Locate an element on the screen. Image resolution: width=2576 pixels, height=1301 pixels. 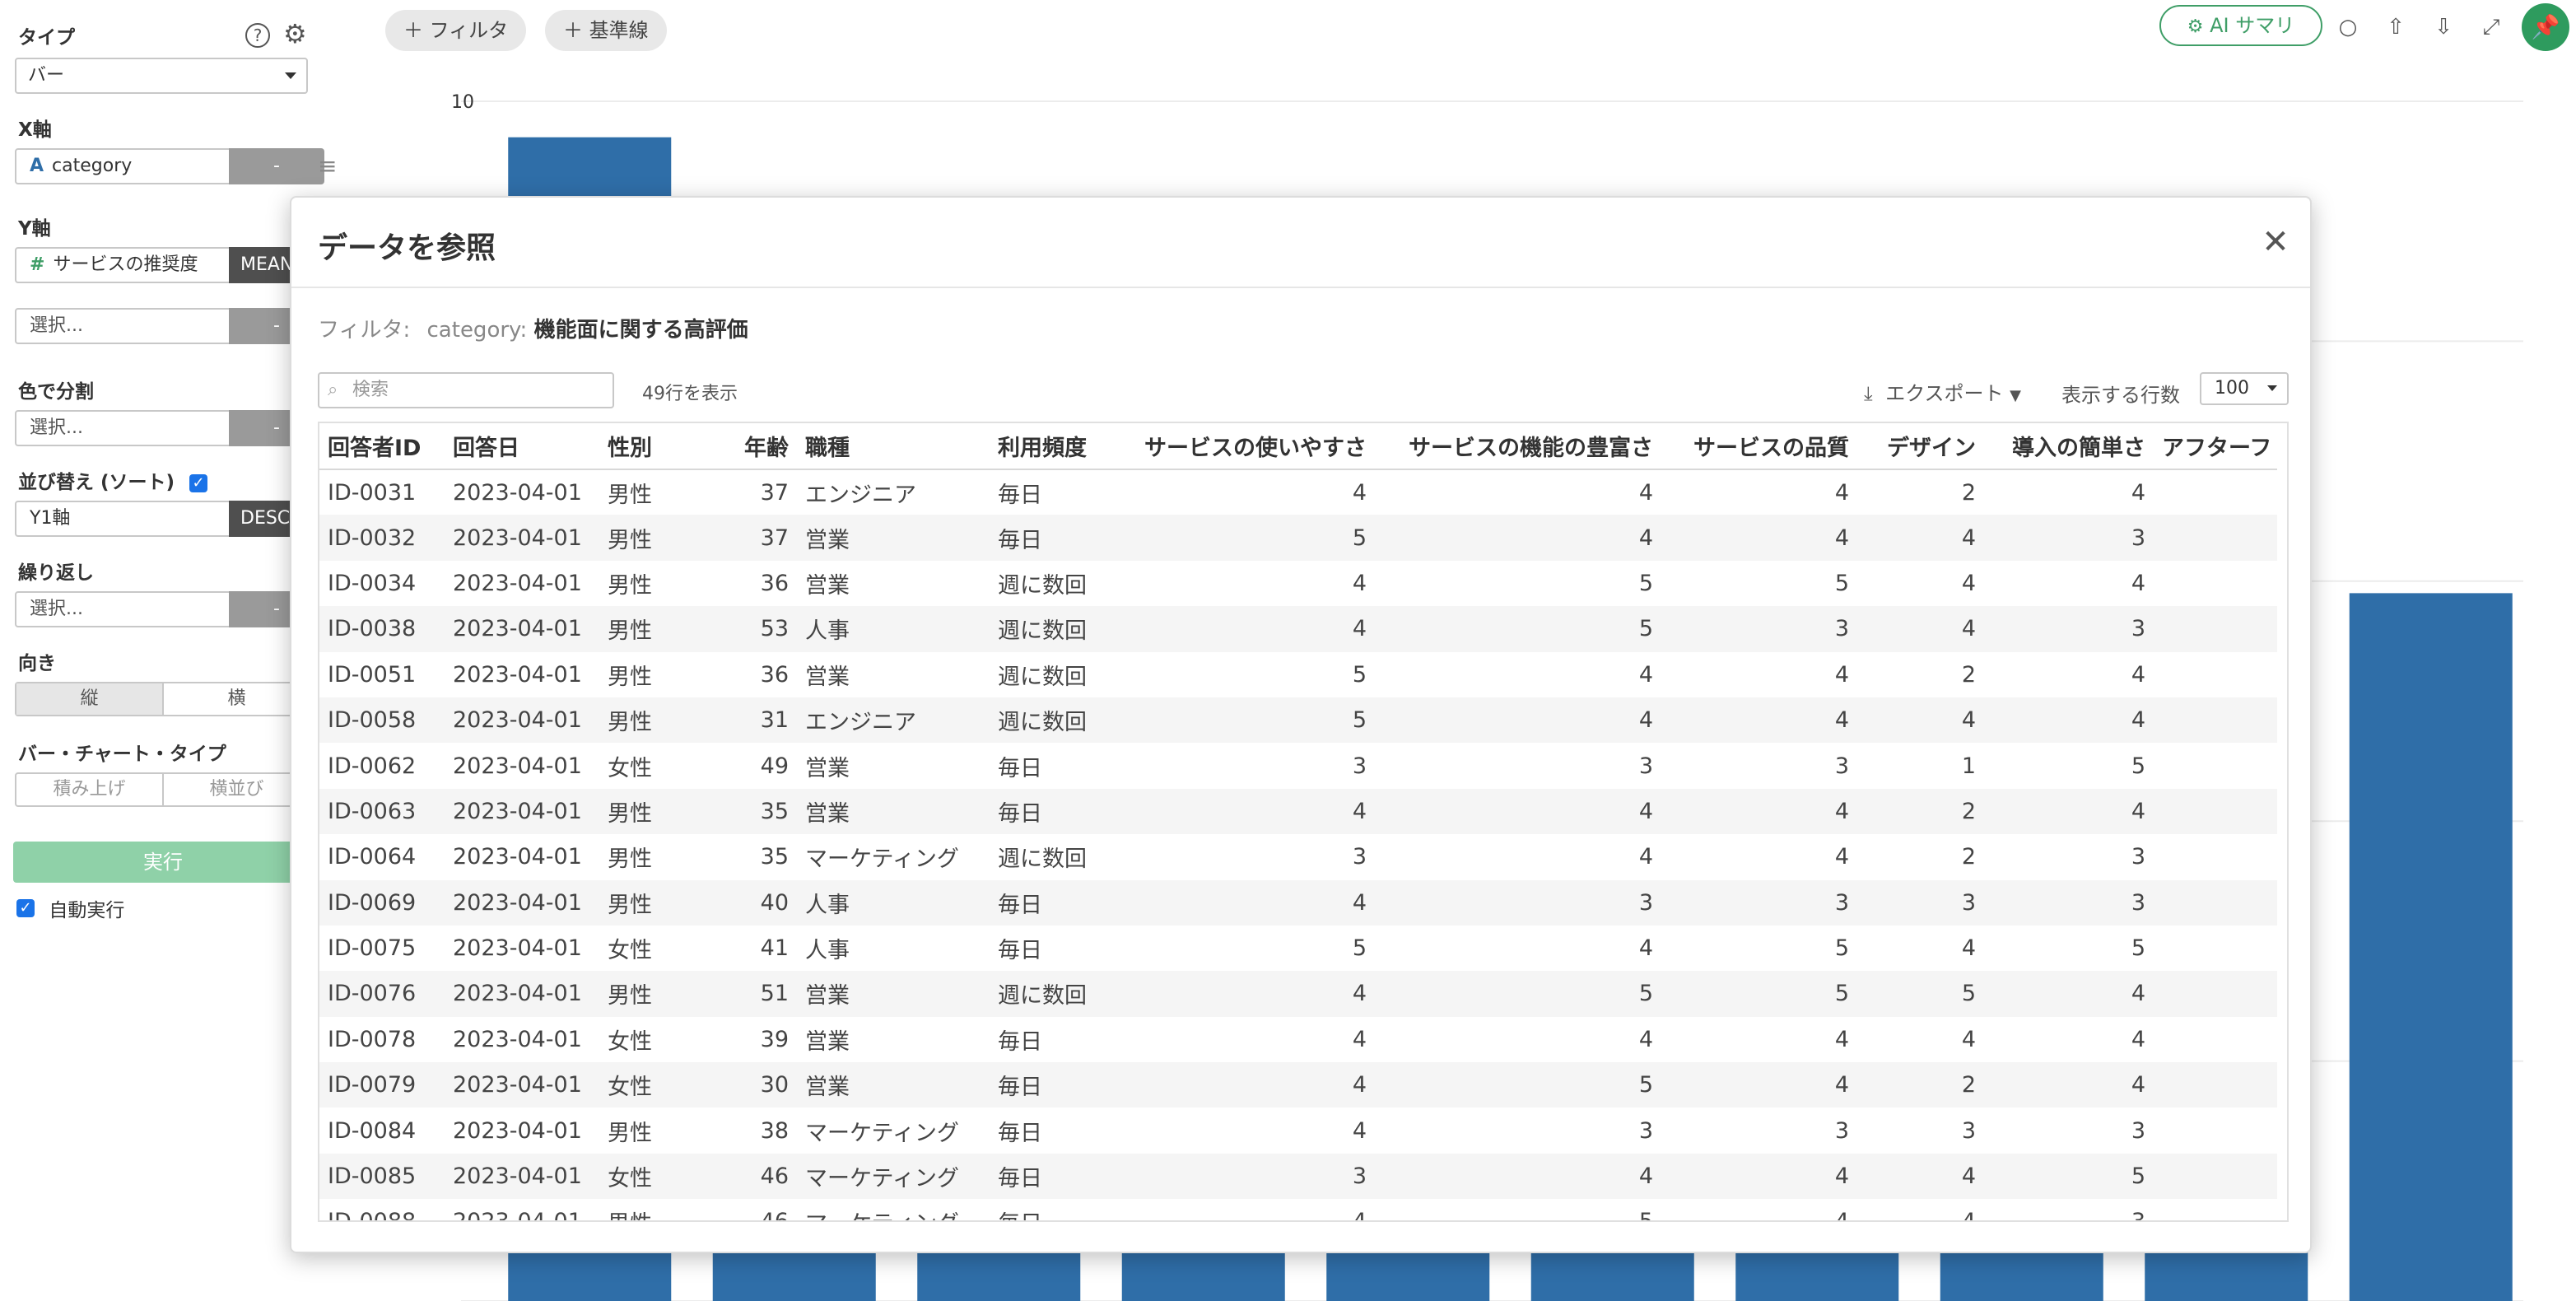
column-header: サービスの機能の豊富さ is located at coordinates (1518, 446).